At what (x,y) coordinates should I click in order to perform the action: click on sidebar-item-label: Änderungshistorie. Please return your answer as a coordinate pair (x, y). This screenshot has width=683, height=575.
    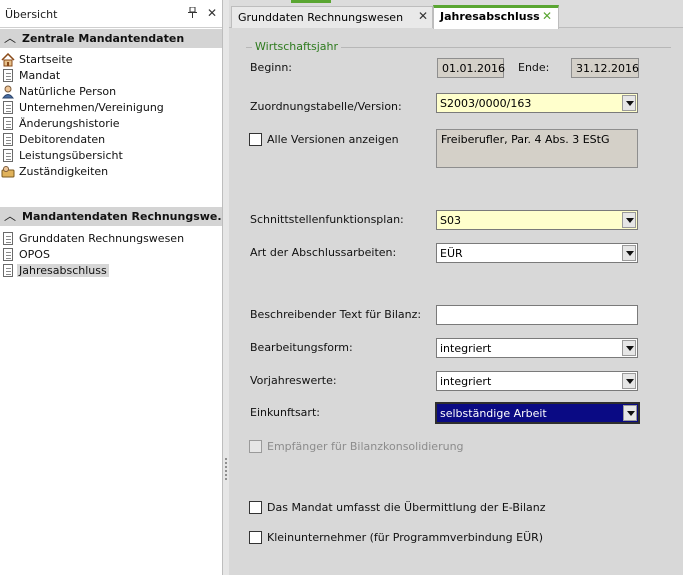
    Looking at the image, I should click on (69, 123).